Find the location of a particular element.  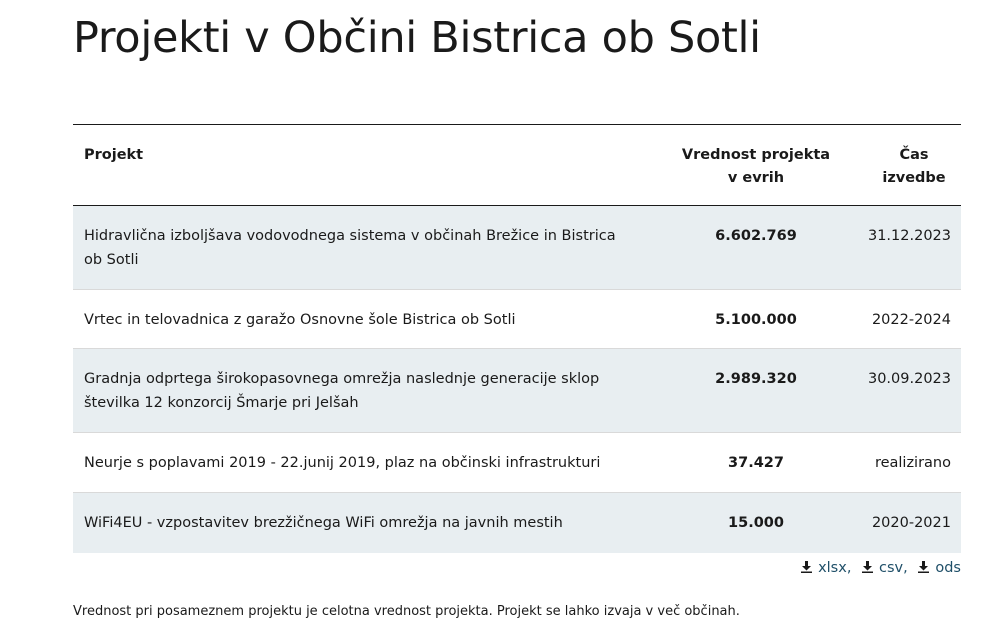

download-csv-link: csv is located at coordinates (882, 568).